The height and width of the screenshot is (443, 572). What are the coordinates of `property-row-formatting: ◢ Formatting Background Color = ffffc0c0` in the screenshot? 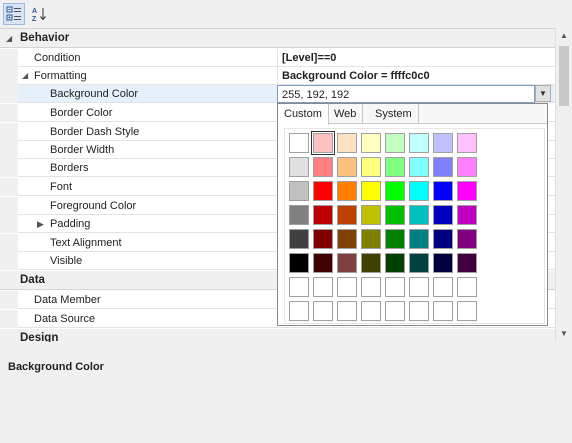 It's located at (277, 76).